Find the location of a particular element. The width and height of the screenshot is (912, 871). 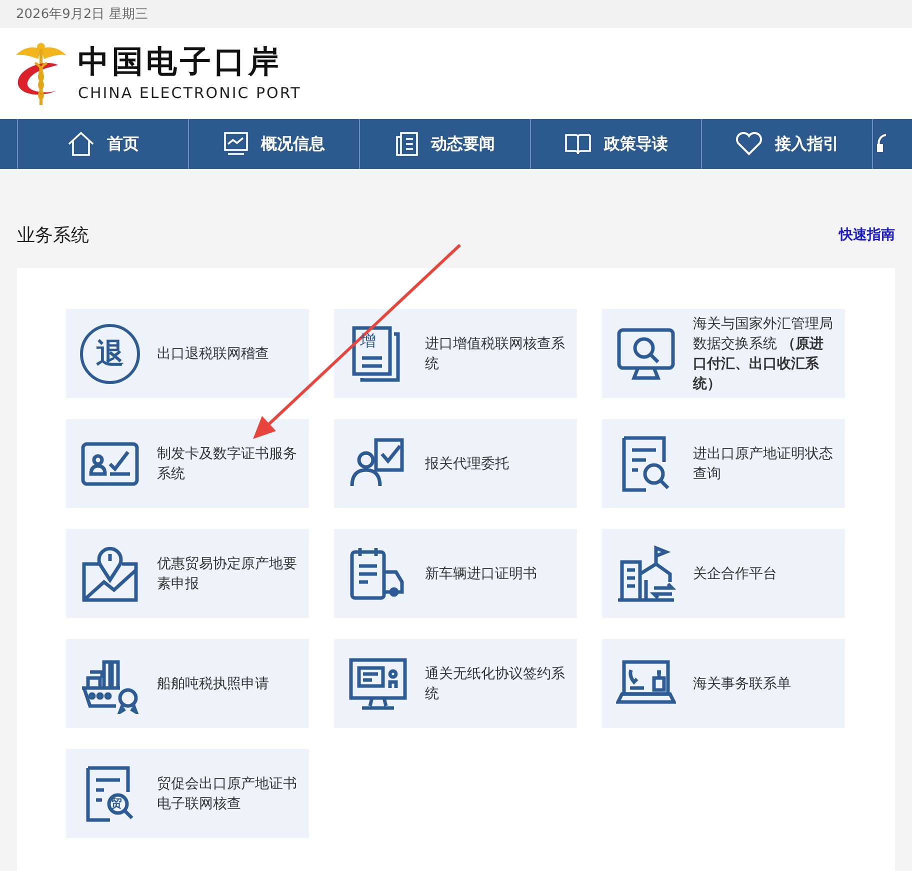

nav-item: 概况信息 is located at coordinates (273, 144).